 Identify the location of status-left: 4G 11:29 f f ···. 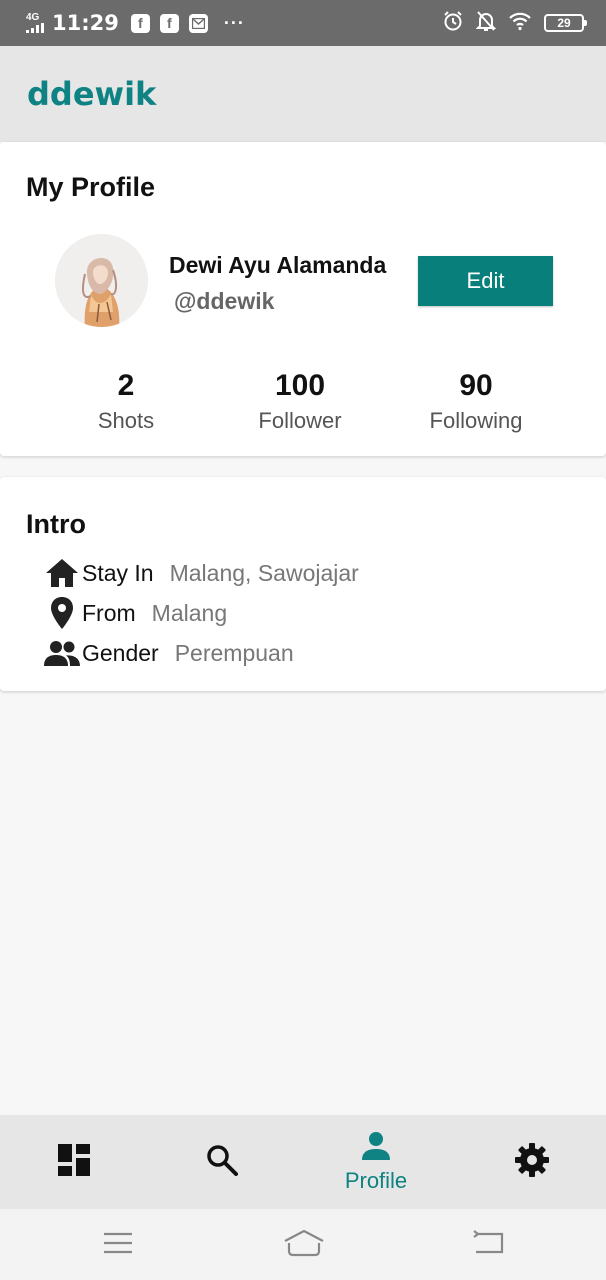
(135, 23).